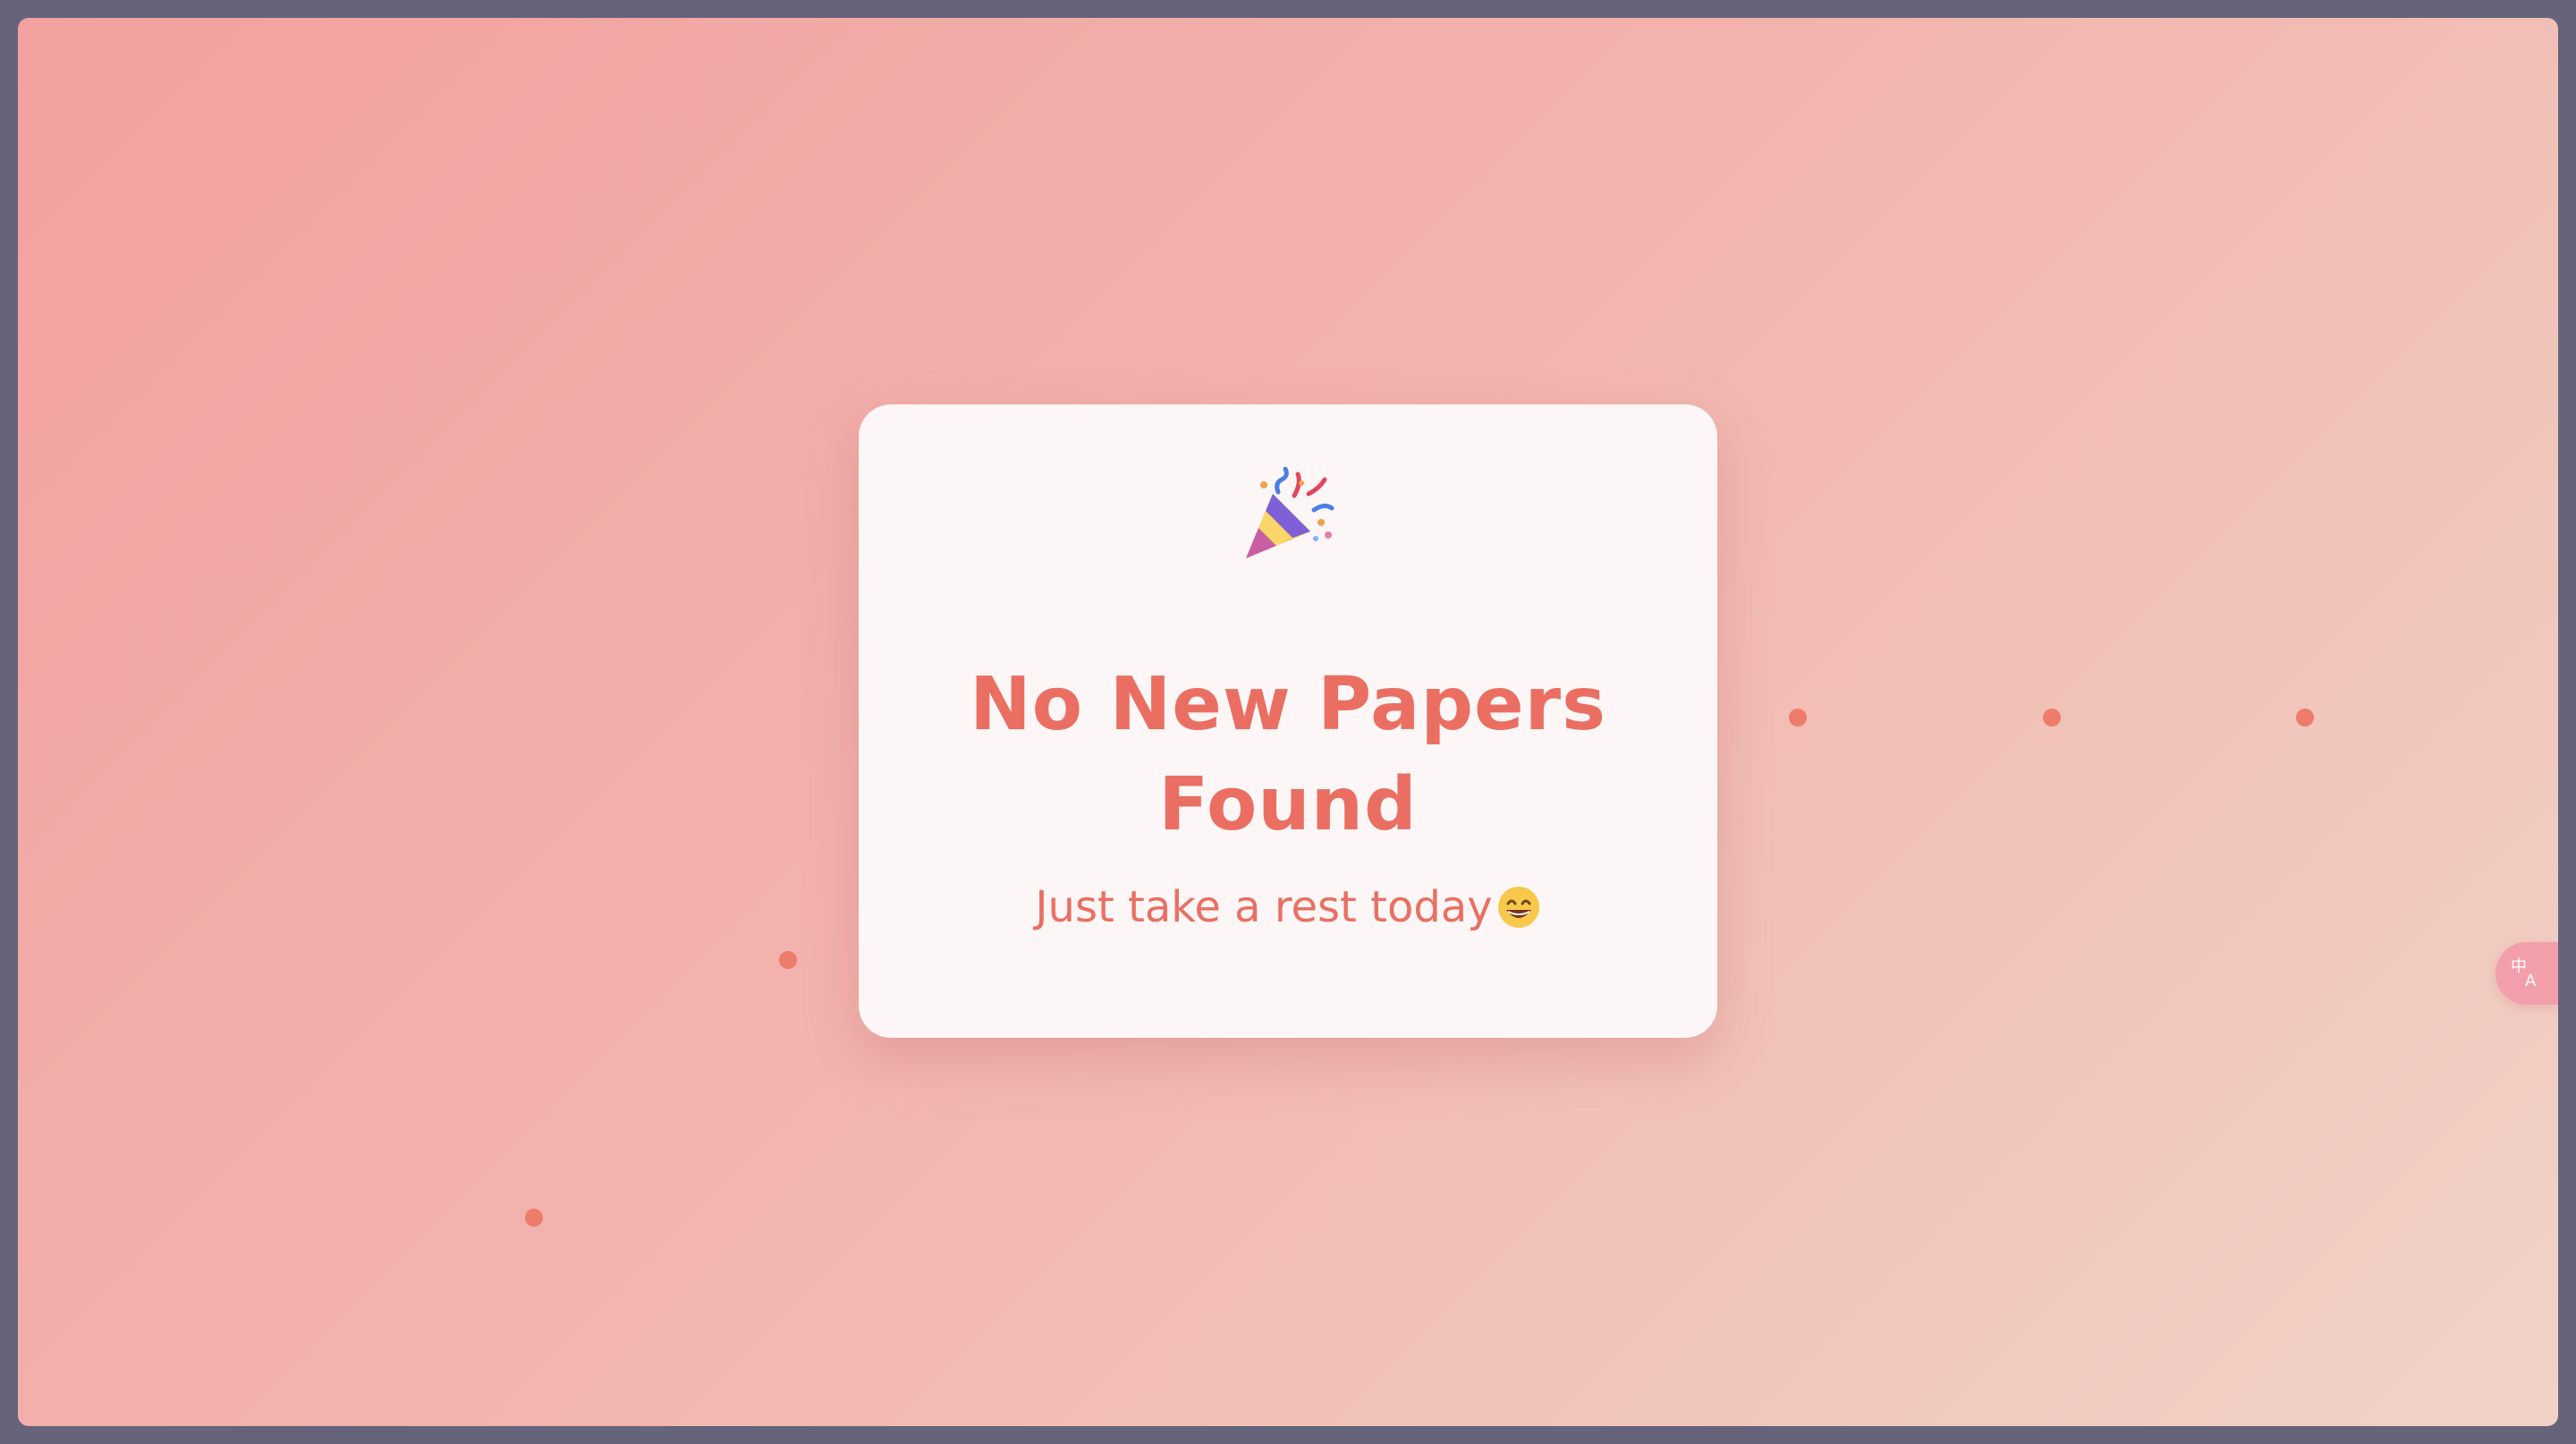 This screenshot has width=2576, height=1444. I want to click on subtitle: Just take a rest today, so click(1288, 908).